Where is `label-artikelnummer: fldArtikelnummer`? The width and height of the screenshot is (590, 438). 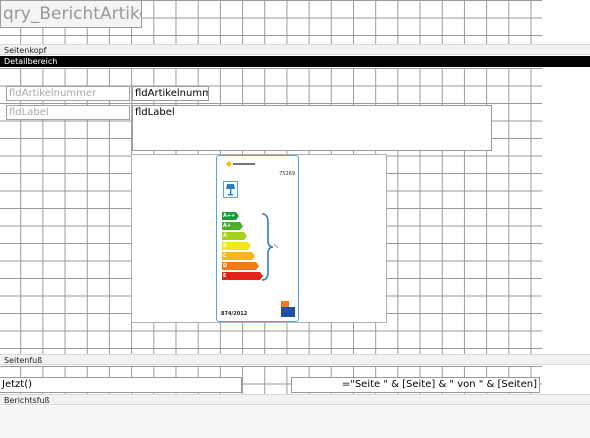
label-artikelnummer: fldArtikelnummer is located at coordinates (68, 93).